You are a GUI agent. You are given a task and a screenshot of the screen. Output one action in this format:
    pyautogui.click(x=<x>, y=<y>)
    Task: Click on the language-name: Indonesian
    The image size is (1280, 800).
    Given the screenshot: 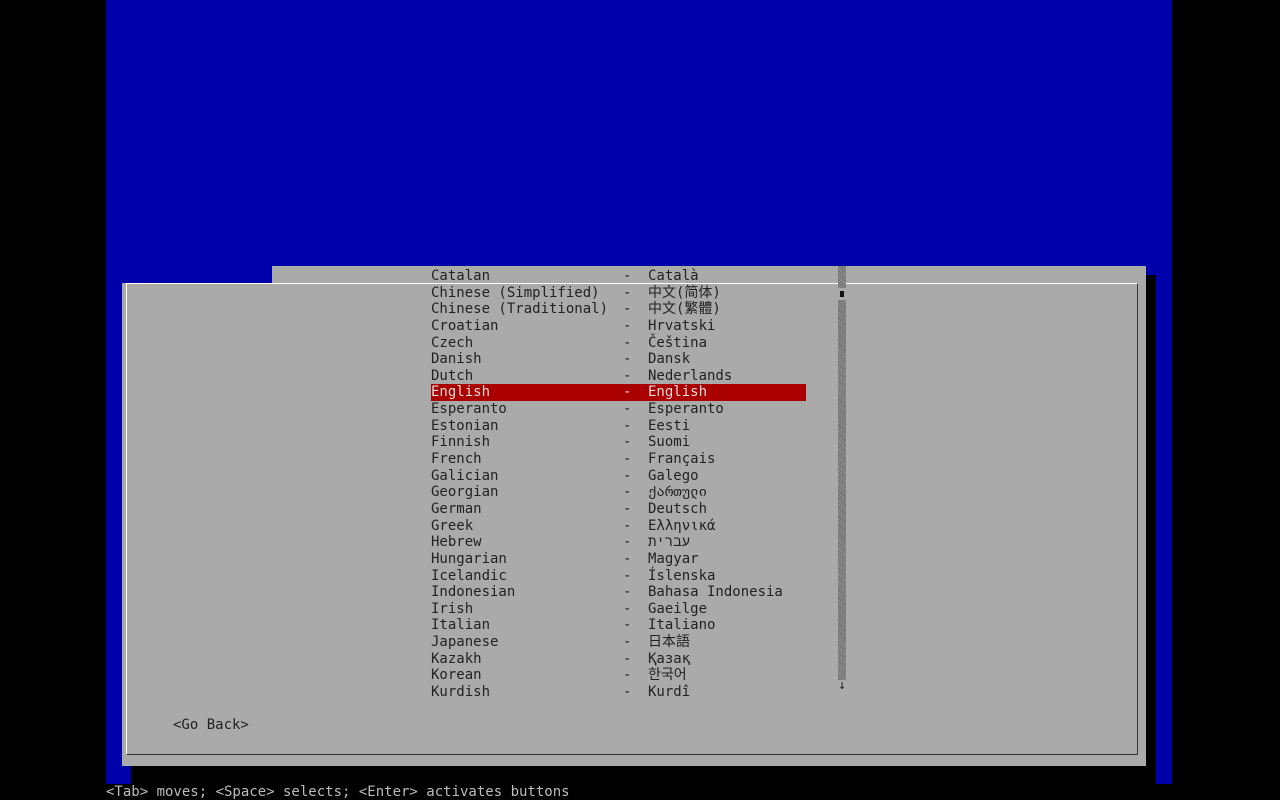 What is the action you would take?
    pyautogui.click(x=473, y=592)
    